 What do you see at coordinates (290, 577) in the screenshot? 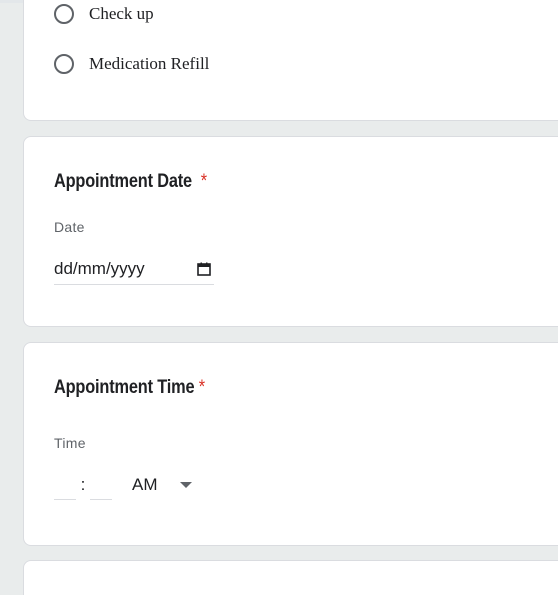
I see `next-question-card` at bounding box center [290, 577].